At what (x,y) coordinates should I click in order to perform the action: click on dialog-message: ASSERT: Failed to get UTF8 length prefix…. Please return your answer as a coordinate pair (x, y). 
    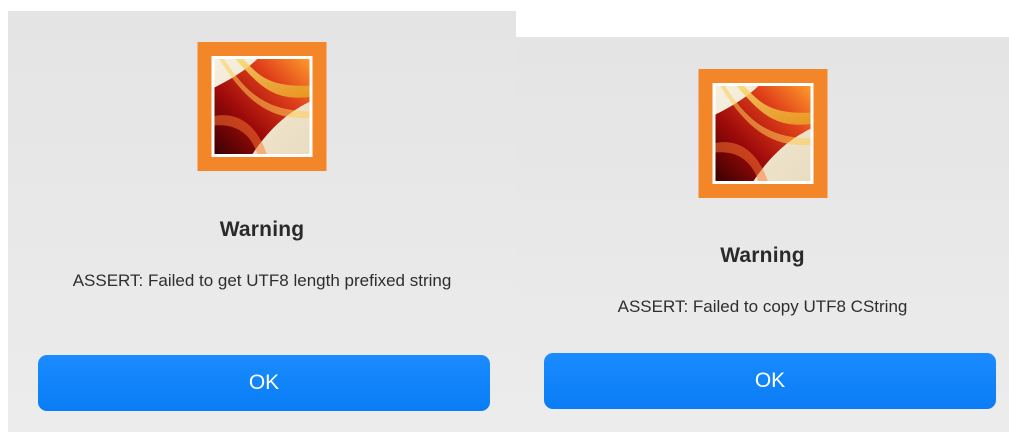
    Looking at the image, I should click on (262, 280).